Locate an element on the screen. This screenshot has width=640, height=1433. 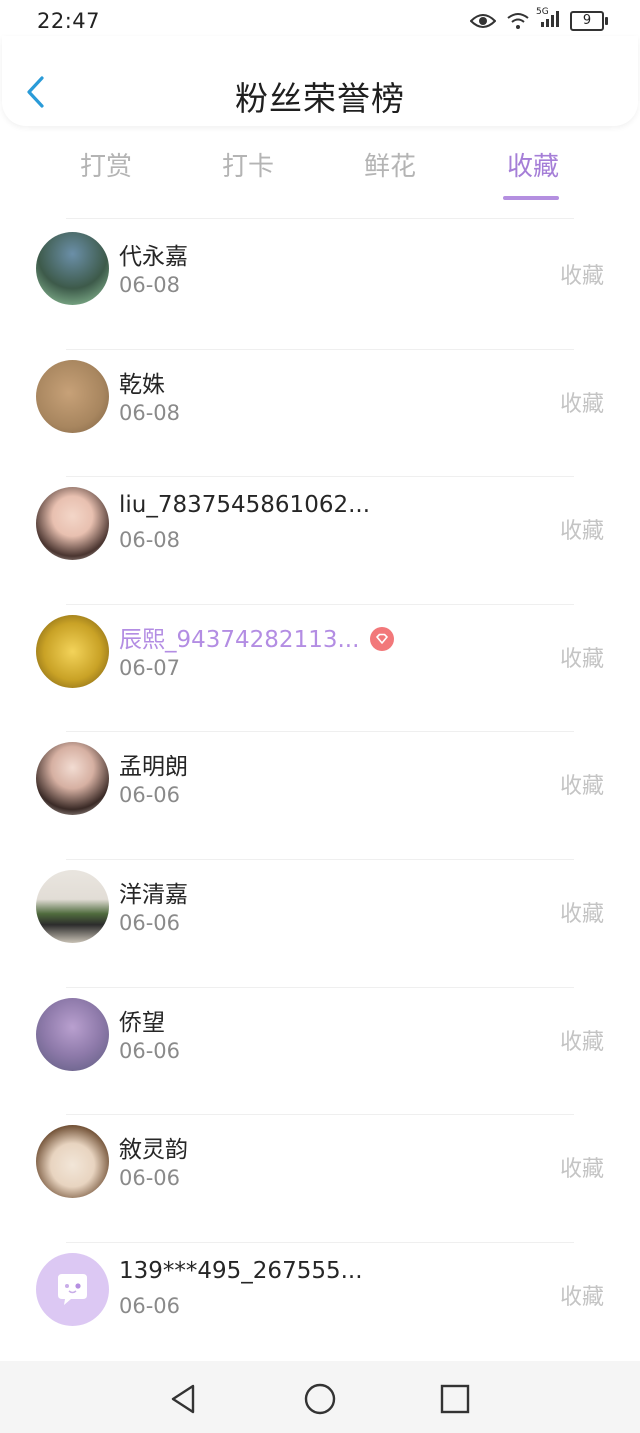
battery-icon: 9 is located at coordinates (589, 21).